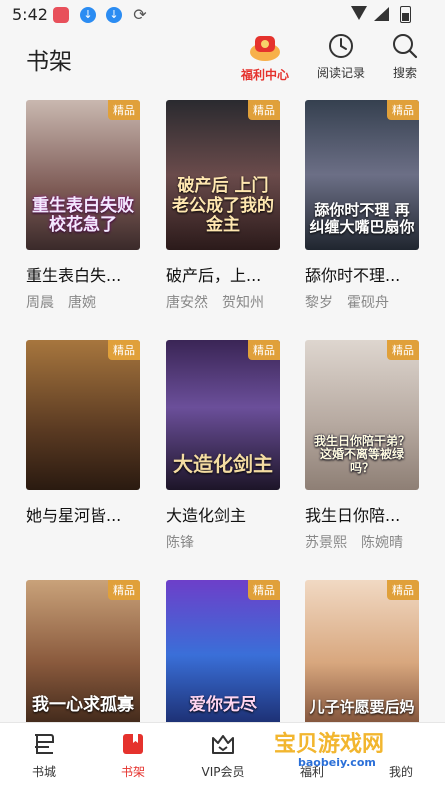 This screenshot has height=792, width=445. What do you see at coordinates (361, 454) in the screenshot?
I see `cover-title: 我生日你陪干弟？这婚不离等被绿吗？` at bounding box center [361, 454].